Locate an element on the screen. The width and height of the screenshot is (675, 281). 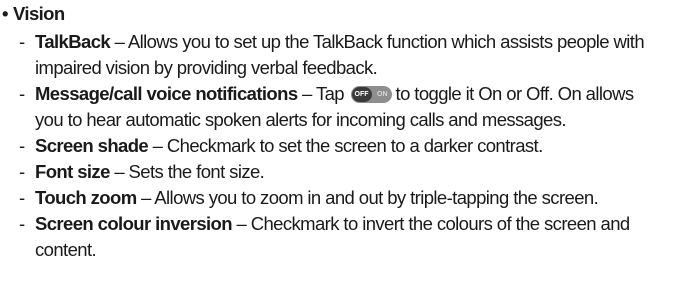
item-term: Touch zoom is located at coordinates (86, 197).